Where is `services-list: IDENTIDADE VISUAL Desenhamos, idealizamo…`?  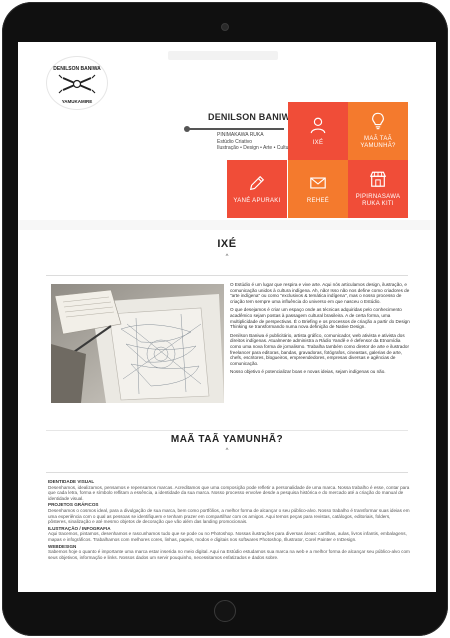
services-list: IDENTIDADE VISUAL Desenhamos, idealizamo… is located at coordinates (229, 520).